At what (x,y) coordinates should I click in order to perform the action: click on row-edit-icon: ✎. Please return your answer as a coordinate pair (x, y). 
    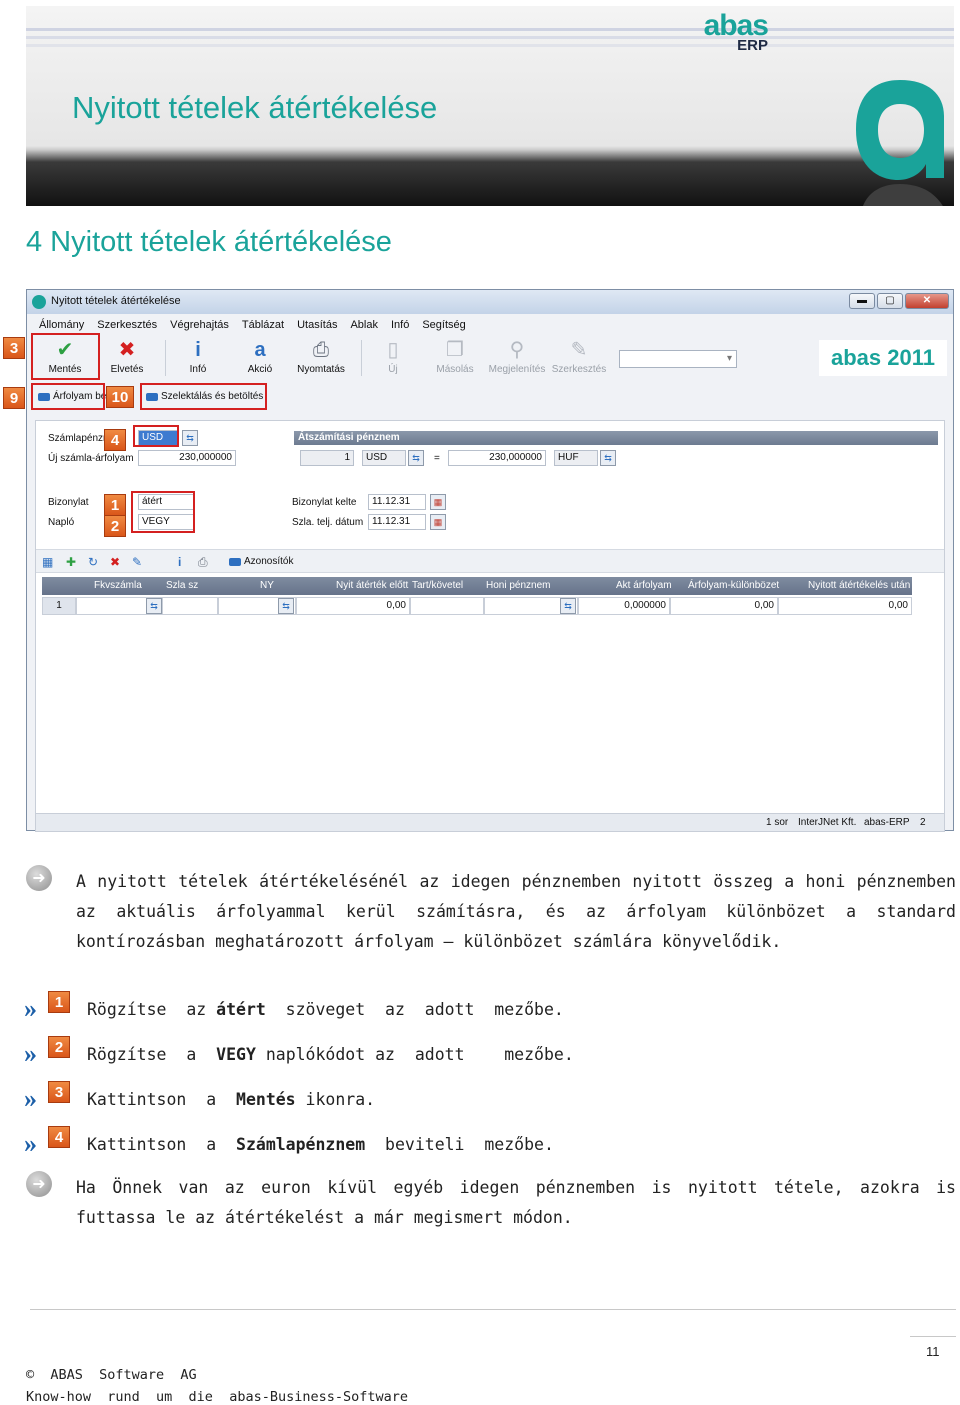
    Looking at the image, I should click on (137, 562).